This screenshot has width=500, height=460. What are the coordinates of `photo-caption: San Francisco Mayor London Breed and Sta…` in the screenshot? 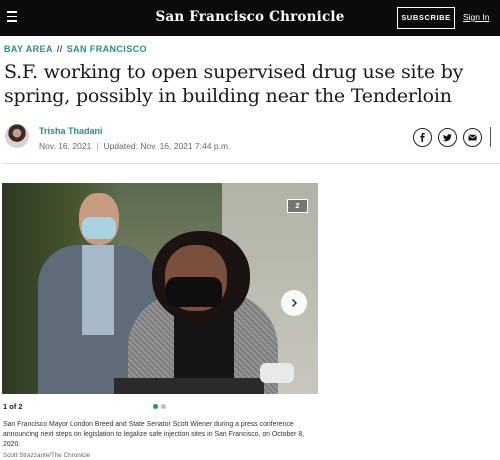 It's located at (154, 434).